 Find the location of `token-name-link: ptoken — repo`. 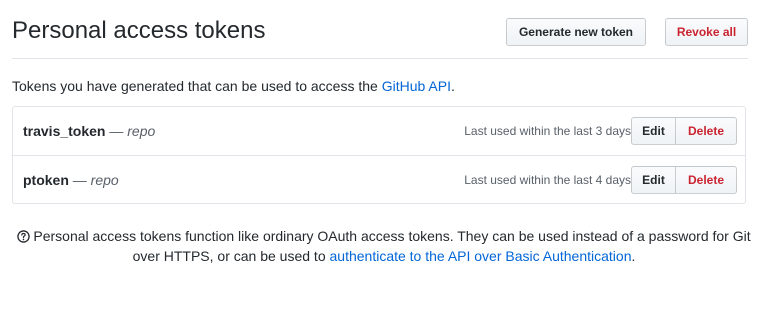

token-name-link: ptoken — repo is located at coordinates (71, 180).